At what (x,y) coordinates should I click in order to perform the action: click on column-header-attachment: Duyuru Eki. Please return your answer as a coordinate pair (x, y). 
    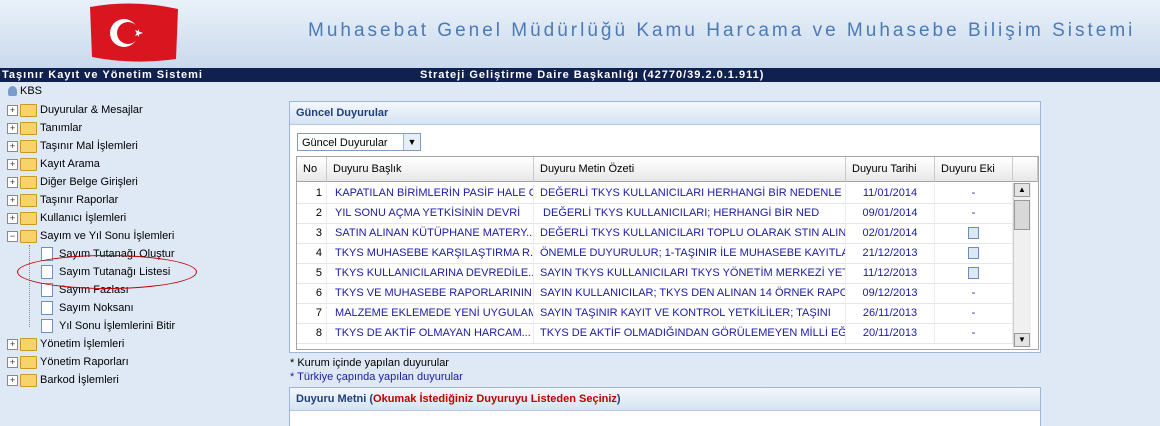
    Looking at the image, I should click on (974, 169).